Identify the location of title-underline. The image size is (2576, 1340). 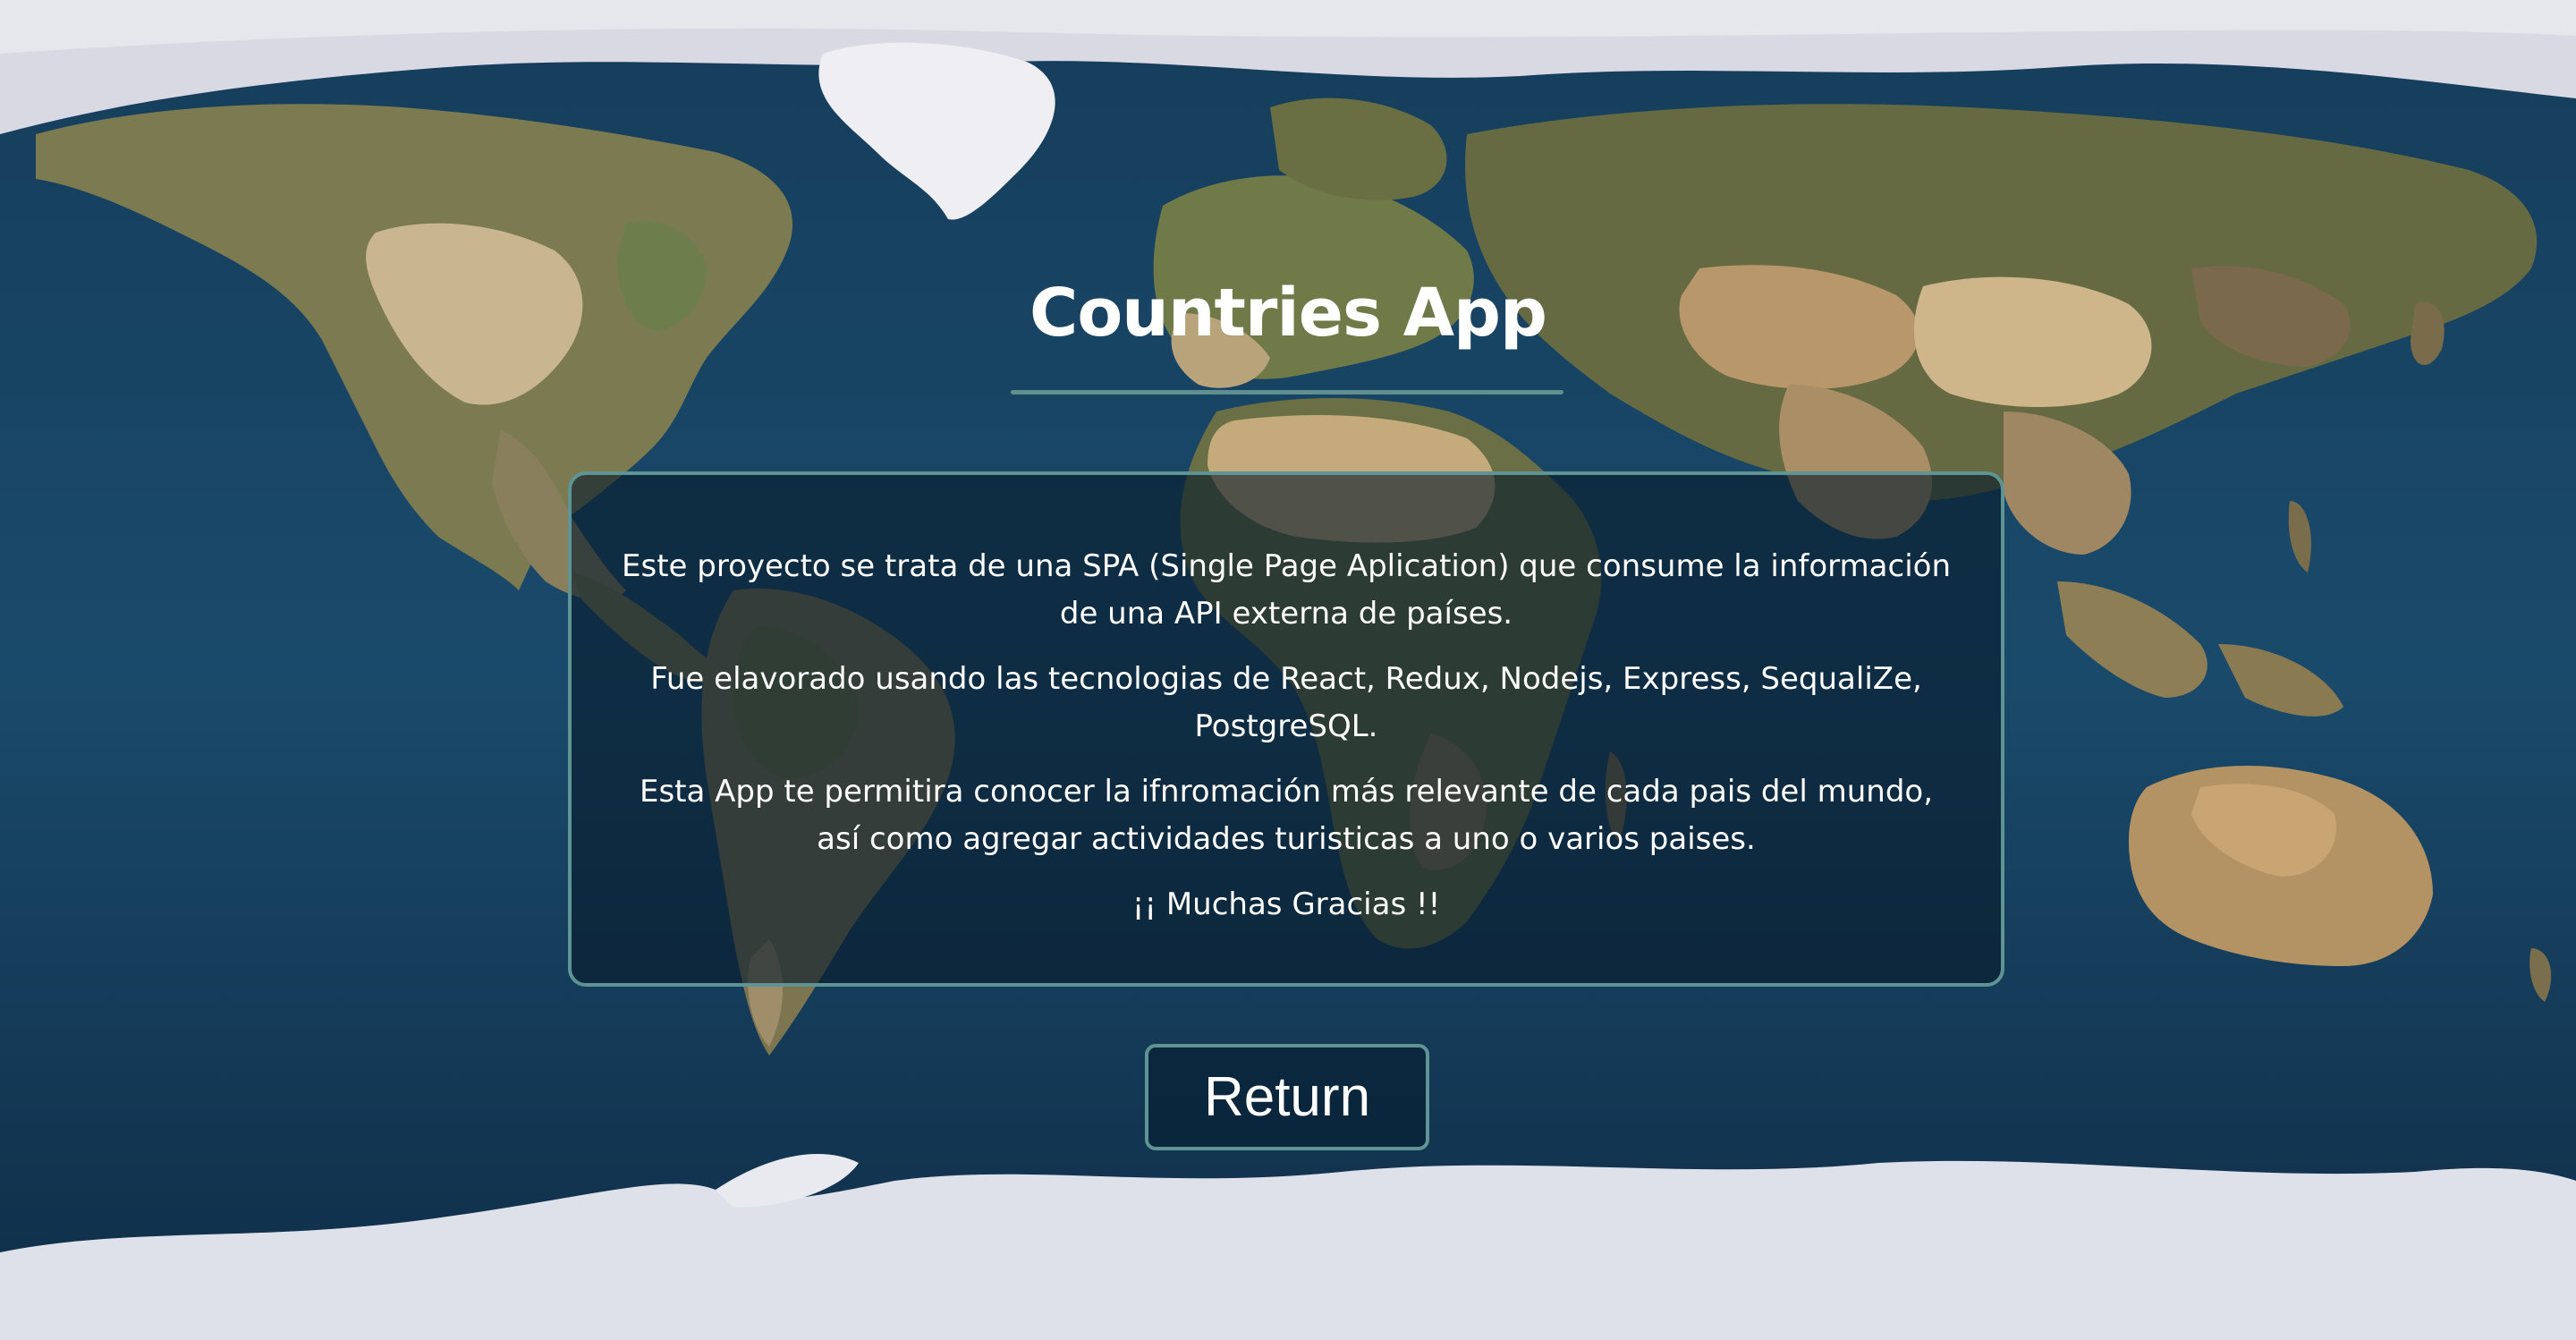
(1287, 392).